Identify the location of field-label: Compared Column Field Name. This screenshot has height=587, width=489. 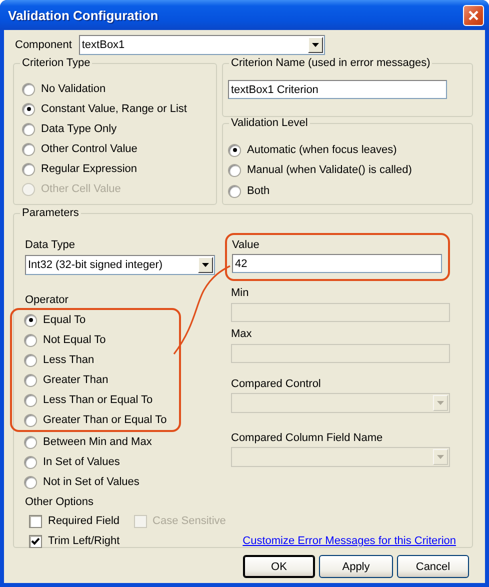
(307, 438).